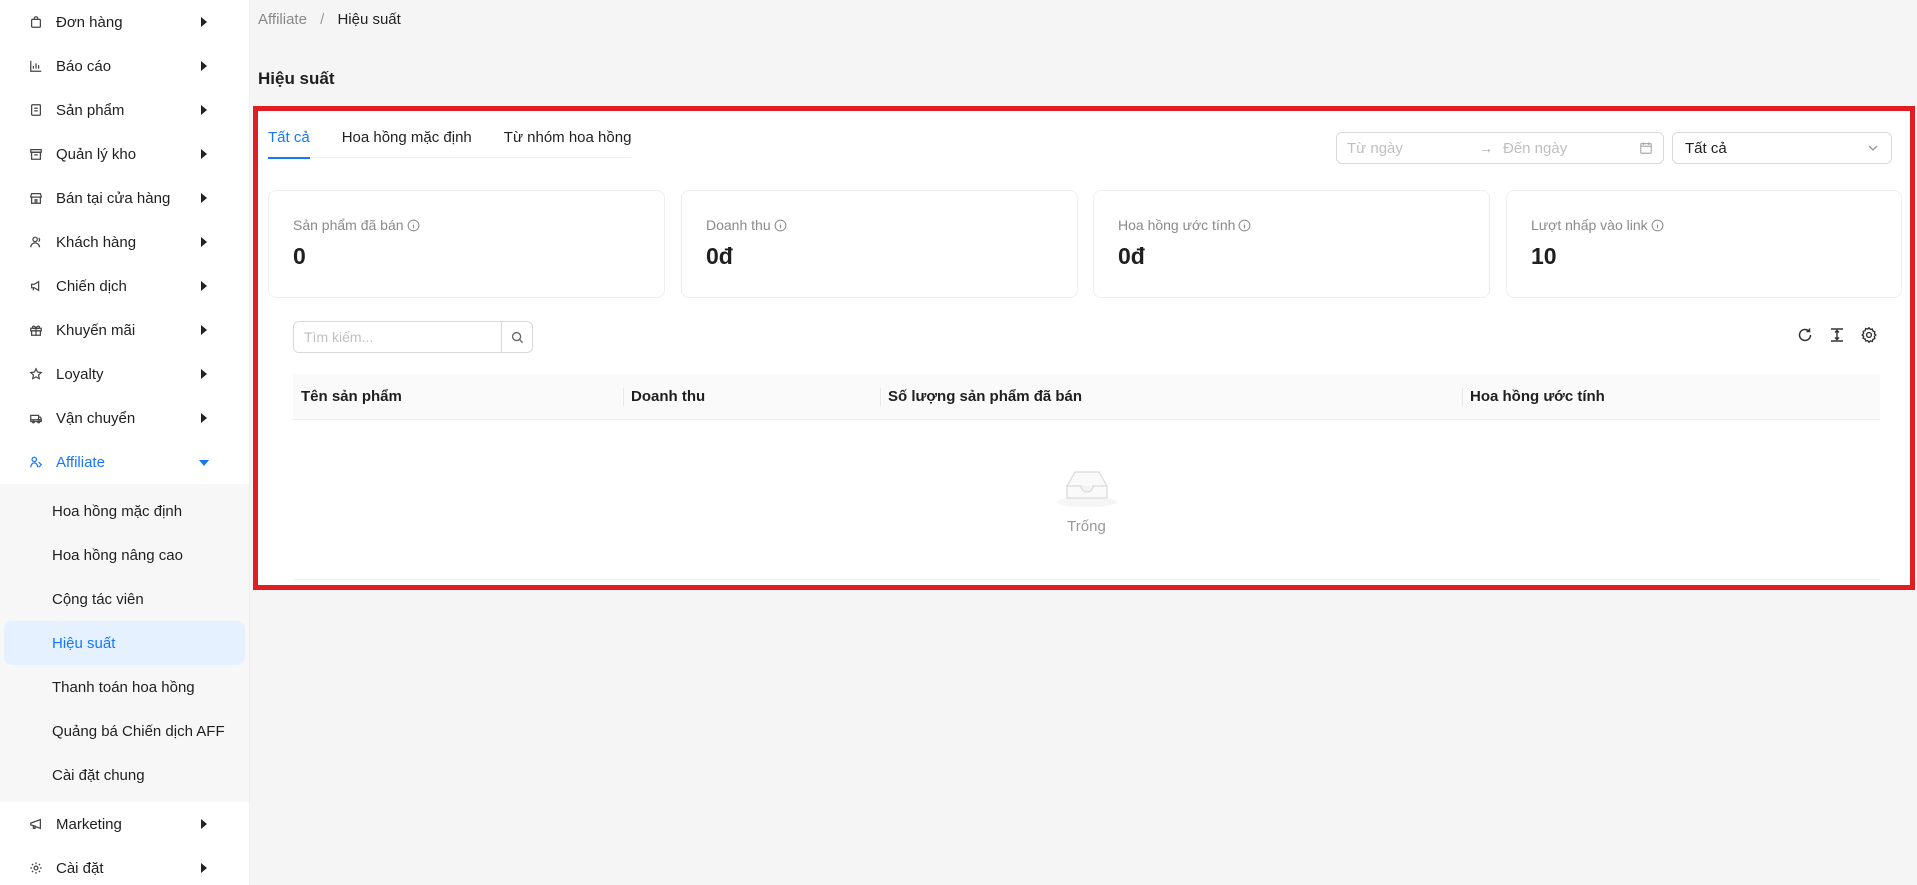  What do you see at coordinates (36, 22) in the screenshot?
I see `shopping-bag-icon` at bounding box center [36, 22].